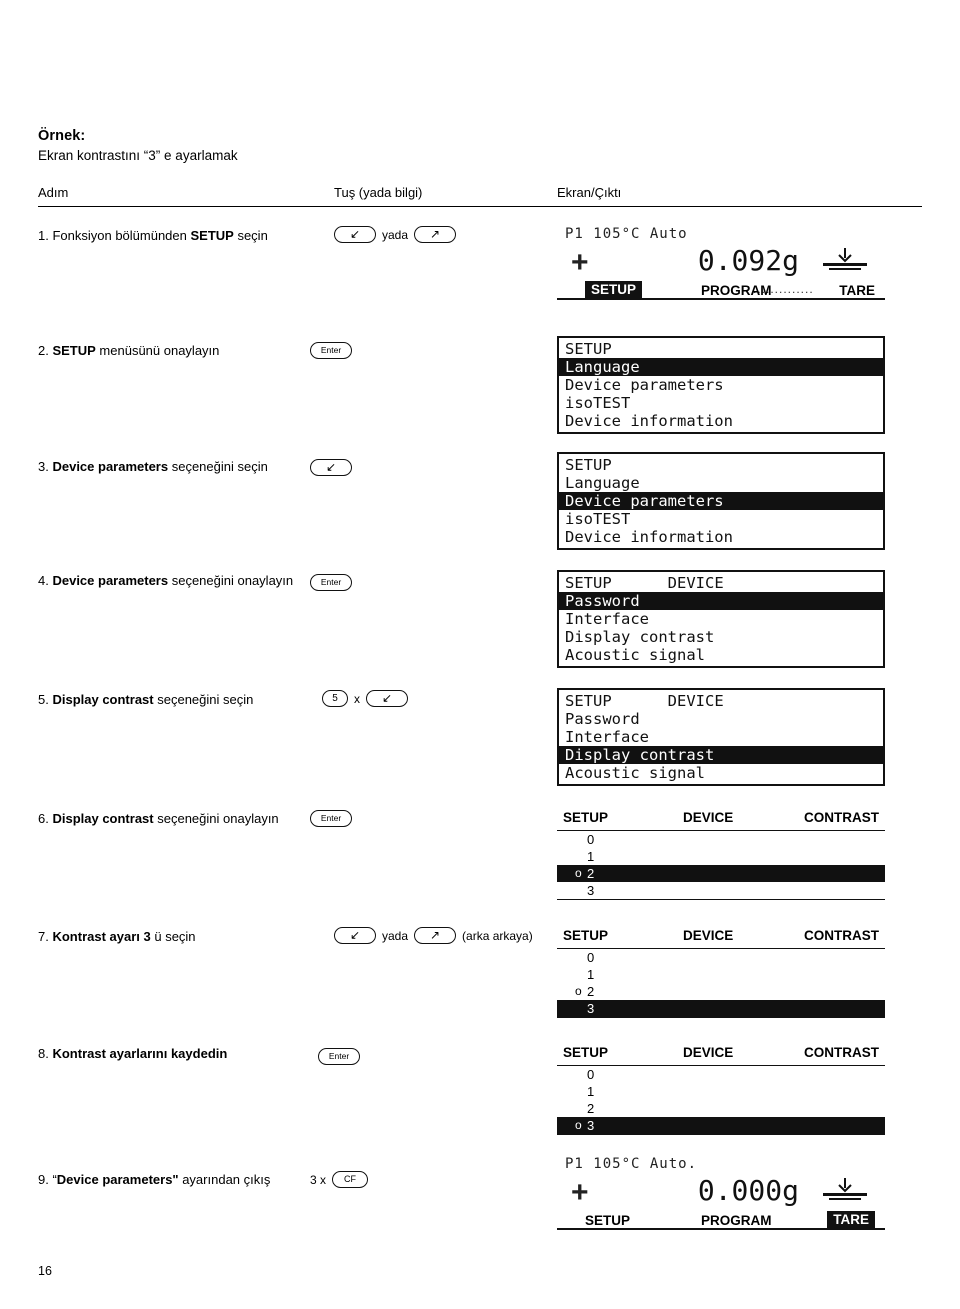 The image size is (960, 1309). Describe the element at coordinates (138, 155) in the screenshot. I see `example-subtitle: Ekran kontrastını “3” e ayarlamak` at that location.